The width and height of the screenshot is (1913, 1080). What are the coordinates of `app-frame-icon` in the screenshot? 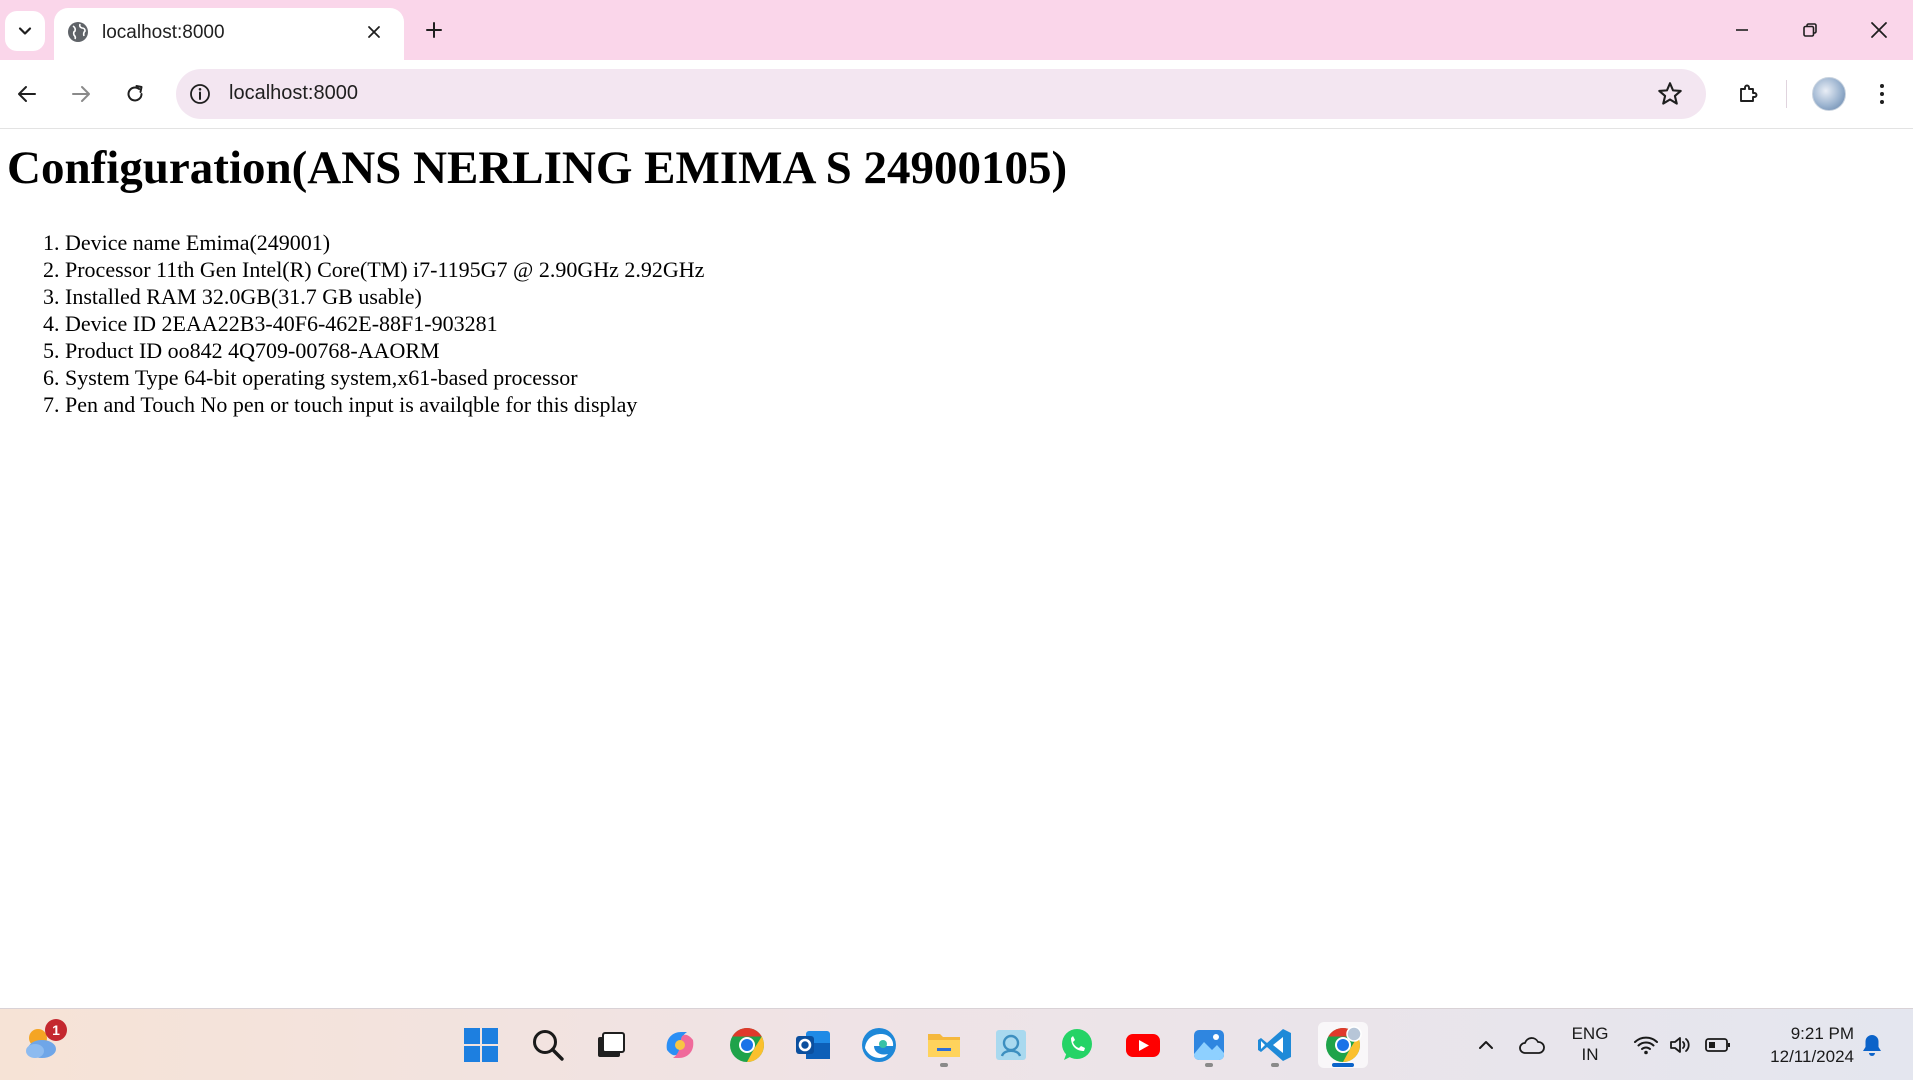 It's located at (1011, 1045).